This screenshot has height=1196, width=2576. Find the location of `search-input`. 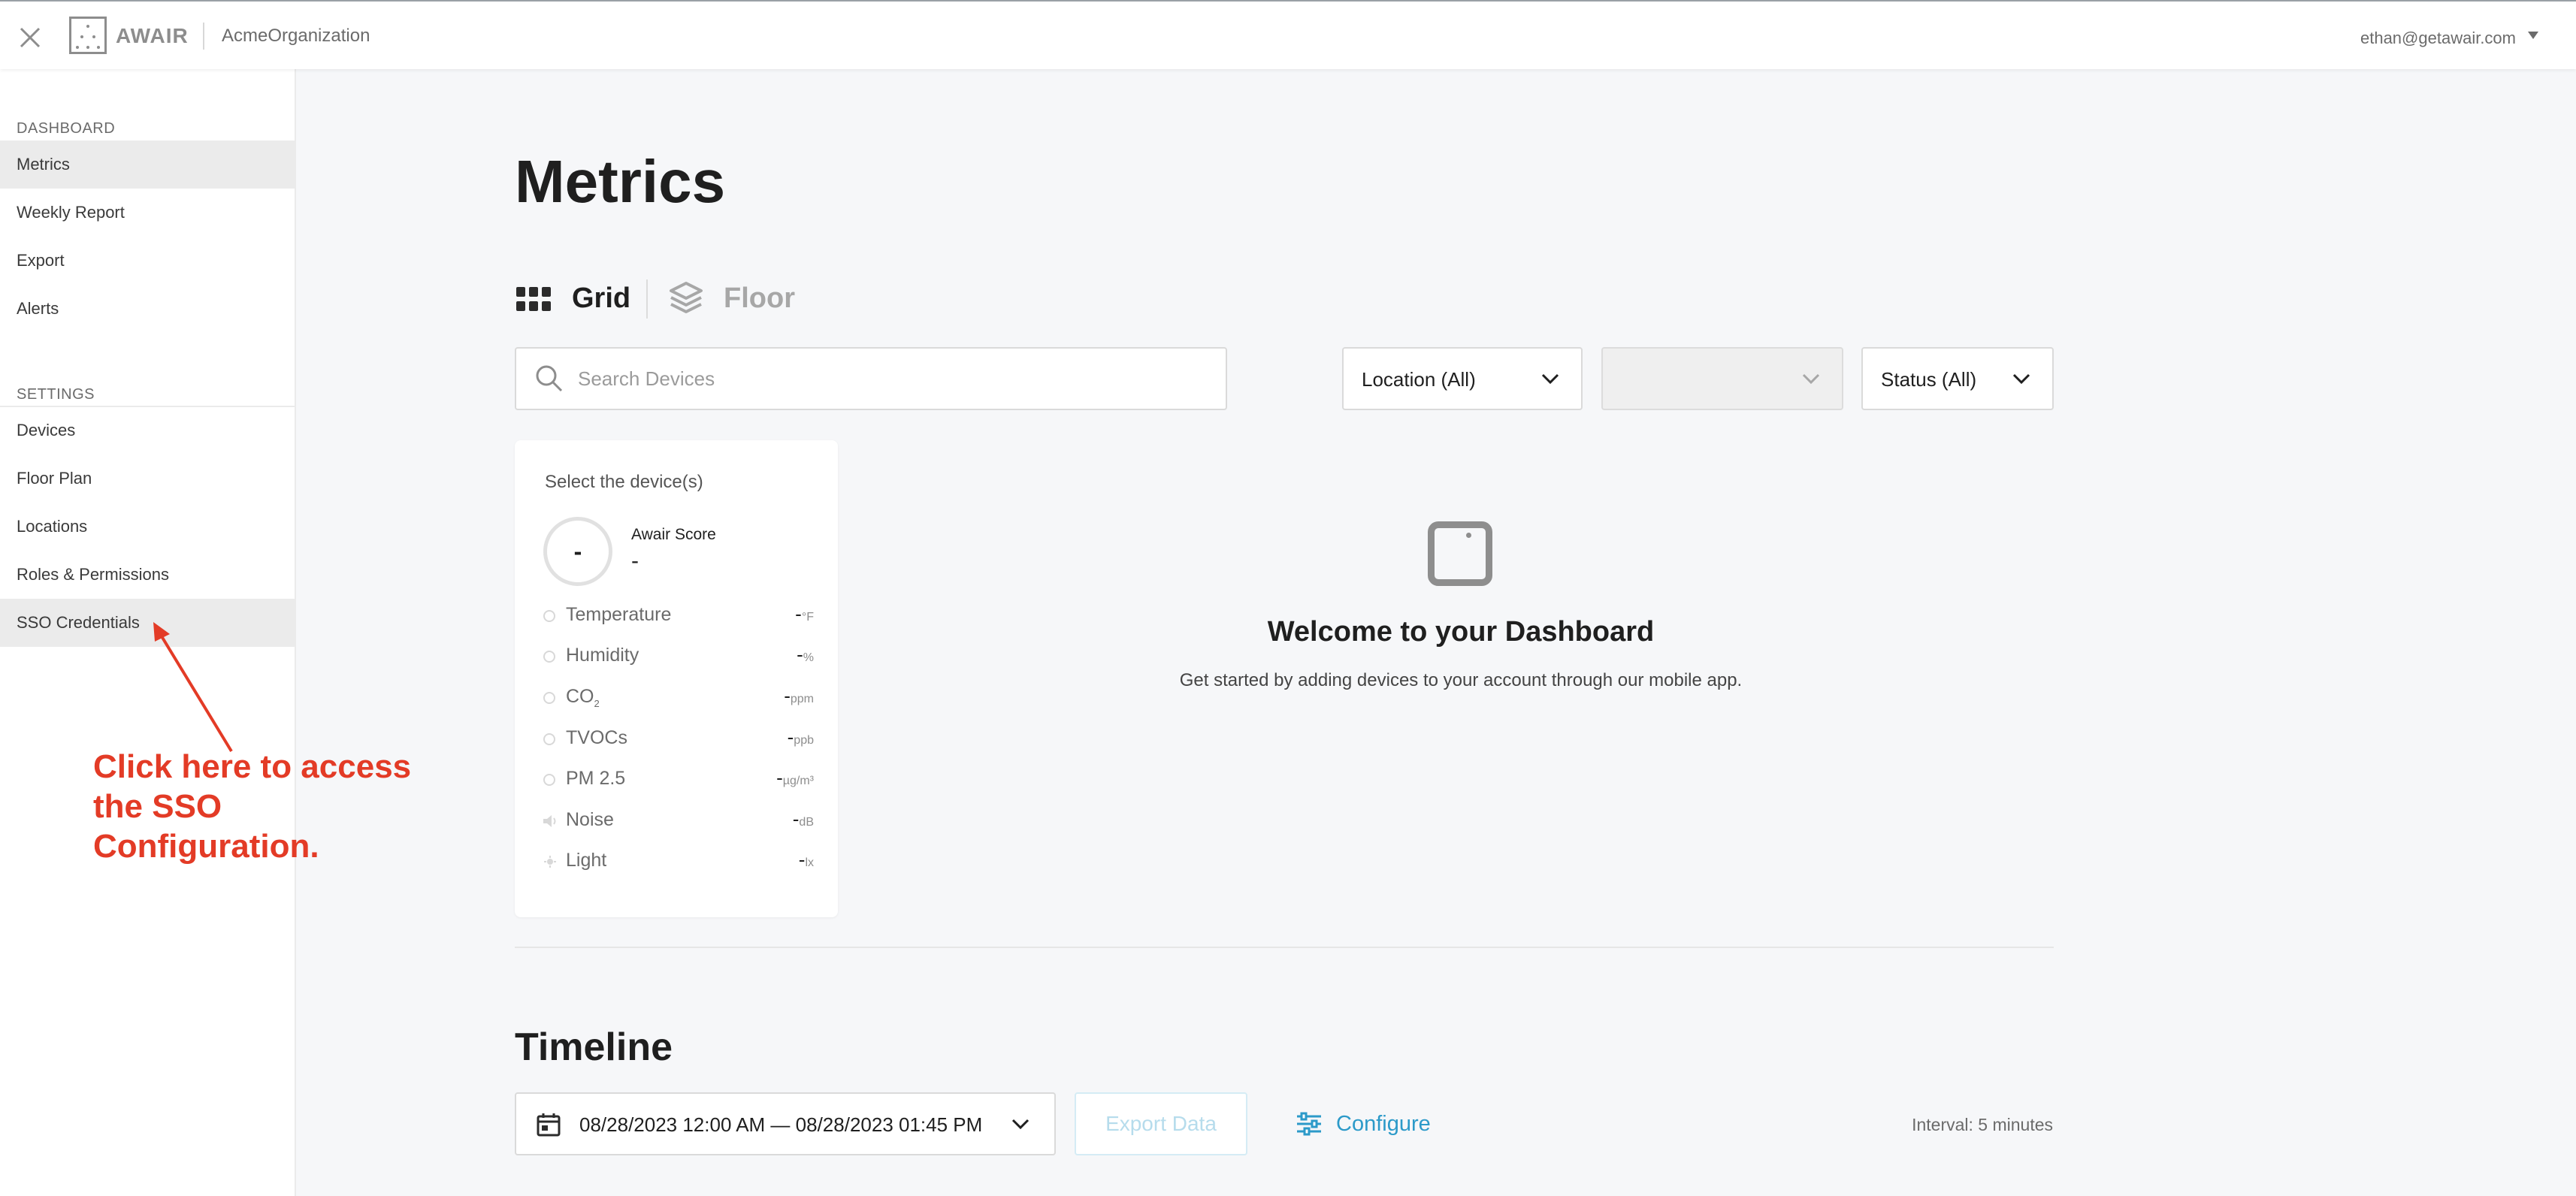

search-input is located at coordinates (894, 379).